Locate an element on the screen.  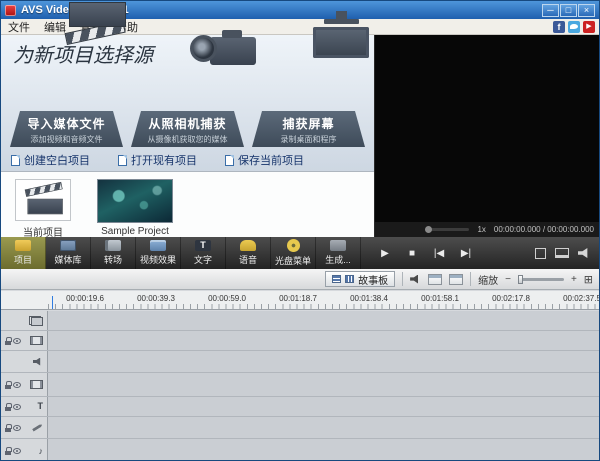
source-title: 导入媒体文件 is located at coordinates (66, 124).